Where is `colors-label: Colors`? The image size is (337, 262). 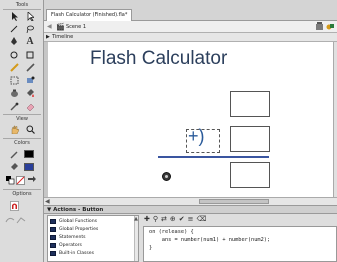 colors-label: Colors is located at coordinates (22, 143).